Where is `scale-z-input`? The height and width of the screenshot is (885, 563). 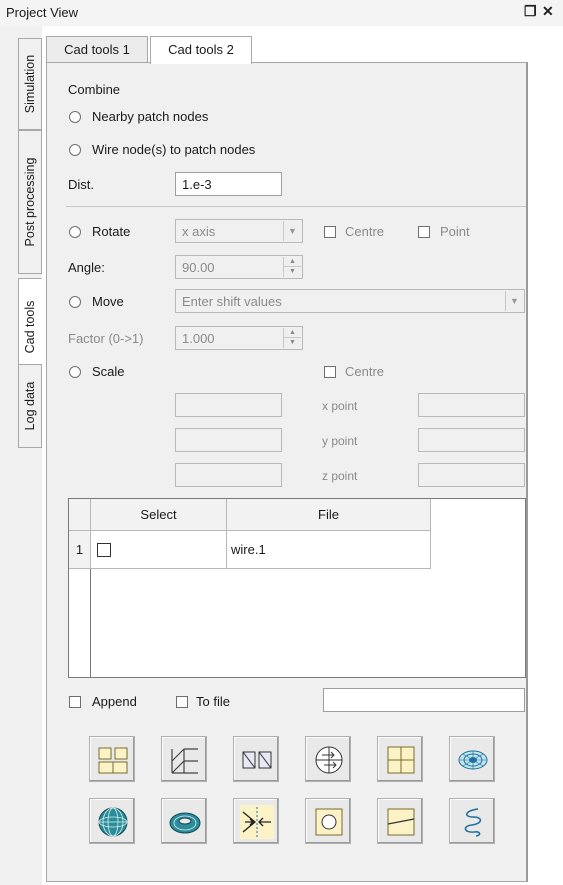 scale-z-input is located at coordinates (228, 475).